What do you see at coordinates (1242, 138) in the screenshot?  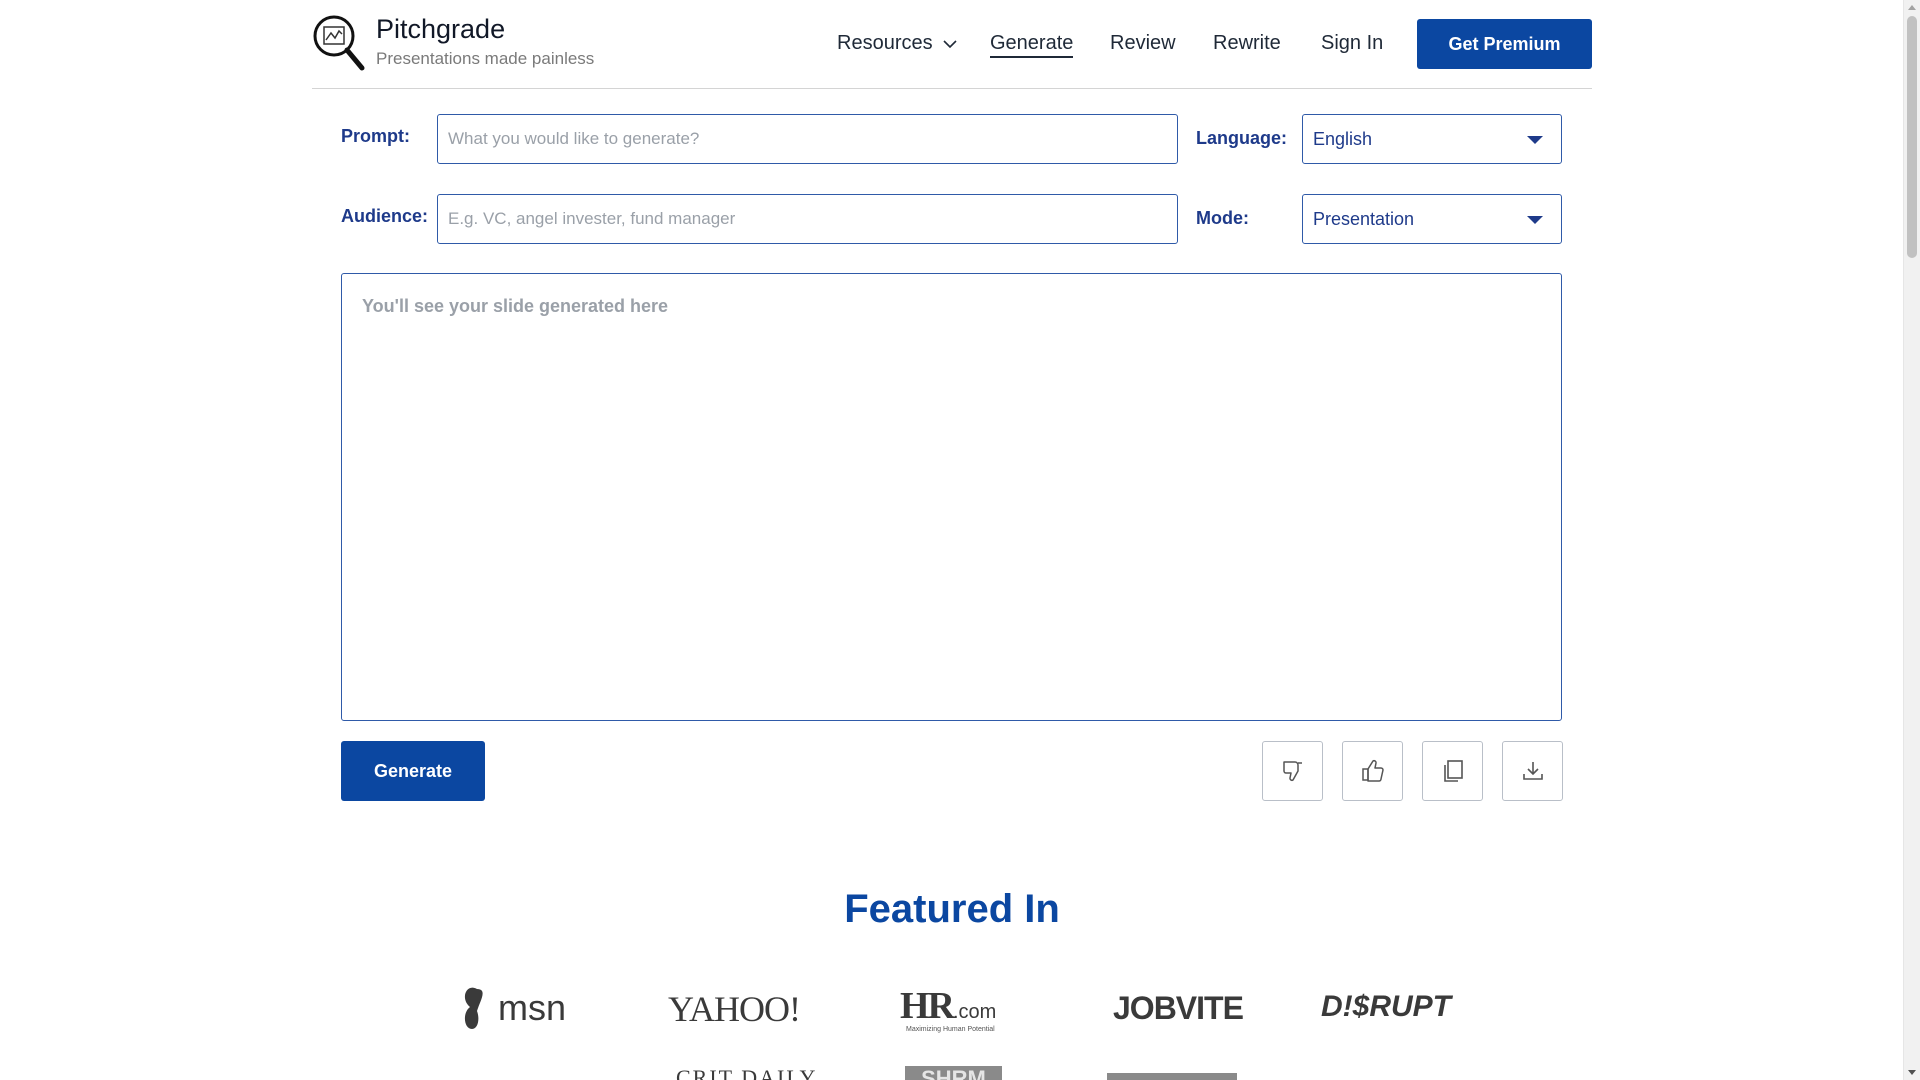 I see `language-label: Language:` at bounding box center [1242, 138].